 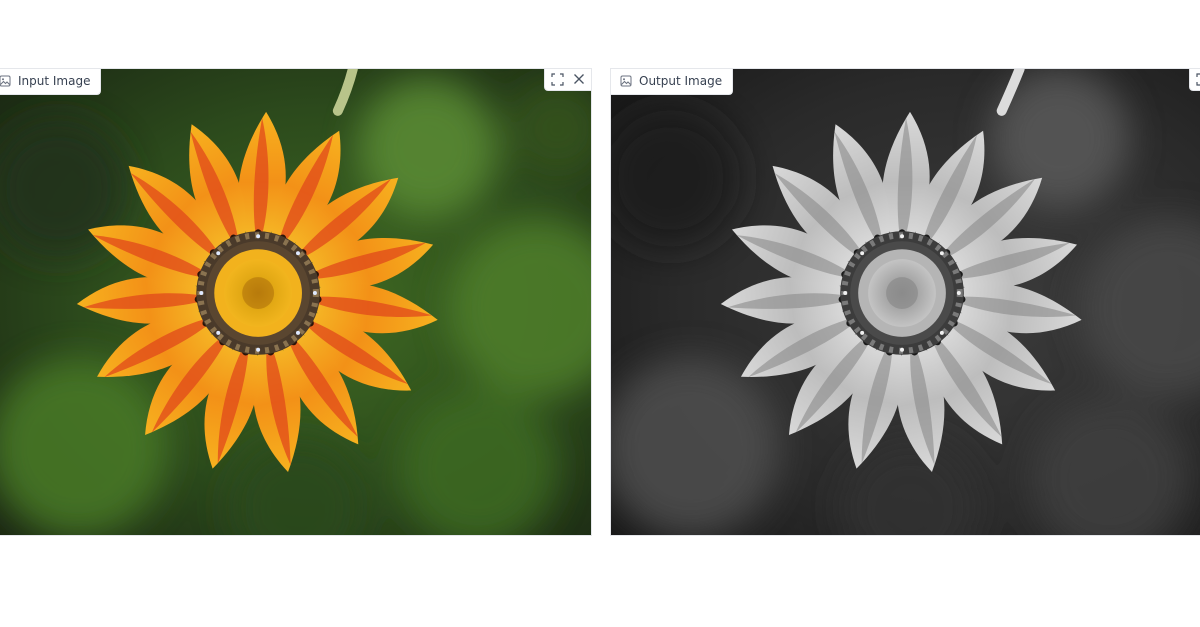 What do you see at coordinates (681, 81) in the screenshot?
I see `output-image-label-text: Output Image` at bounding box center [681, 81].